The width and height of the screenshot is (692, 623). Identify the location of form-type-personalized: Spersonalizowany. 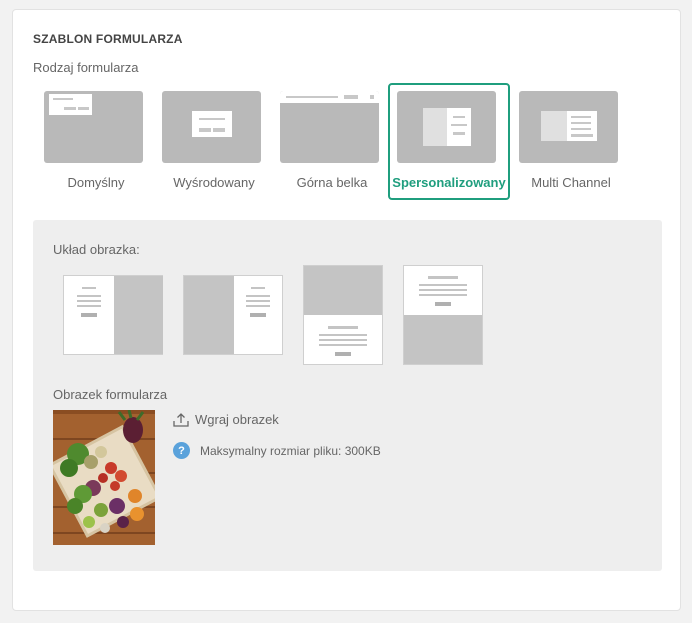
(449, 141).